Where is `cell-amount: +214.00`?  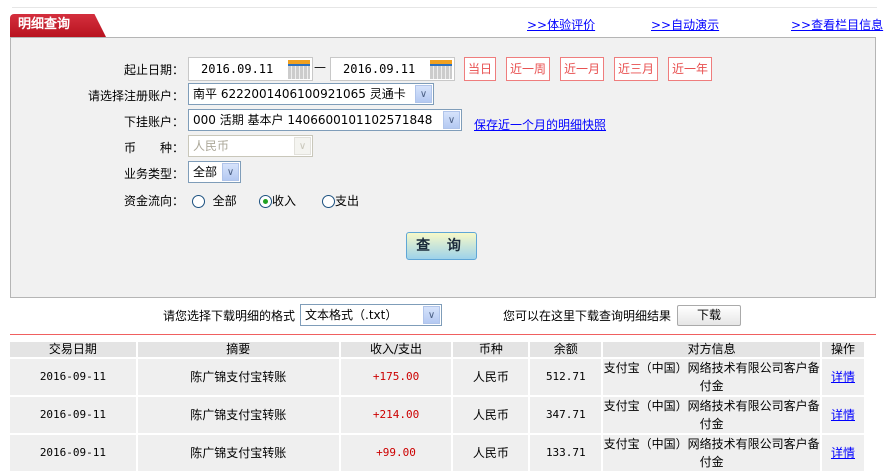 cell-amount: +214.00 is located at coordinates (396, 414).